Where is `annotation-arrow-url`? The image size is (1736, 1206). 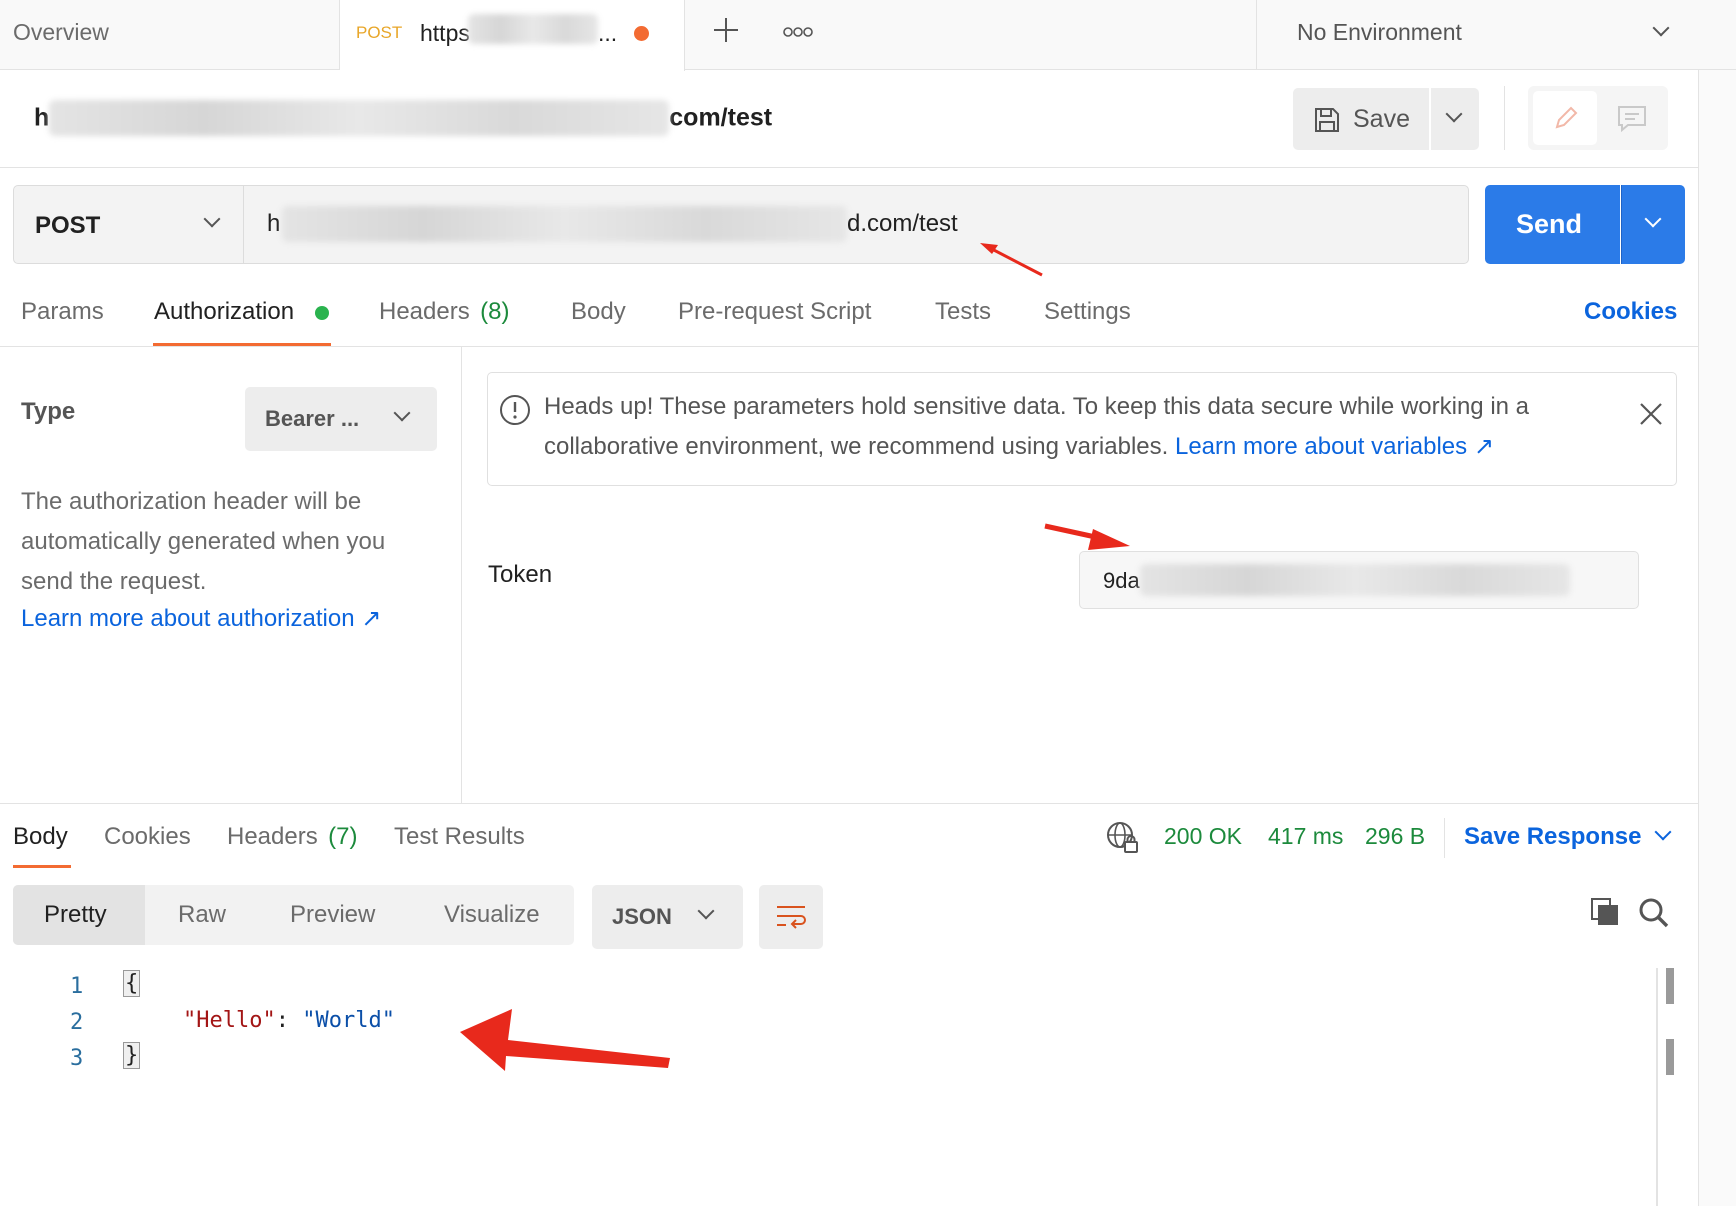 annotation-arrow-url is located at coordinates (1011, 260).